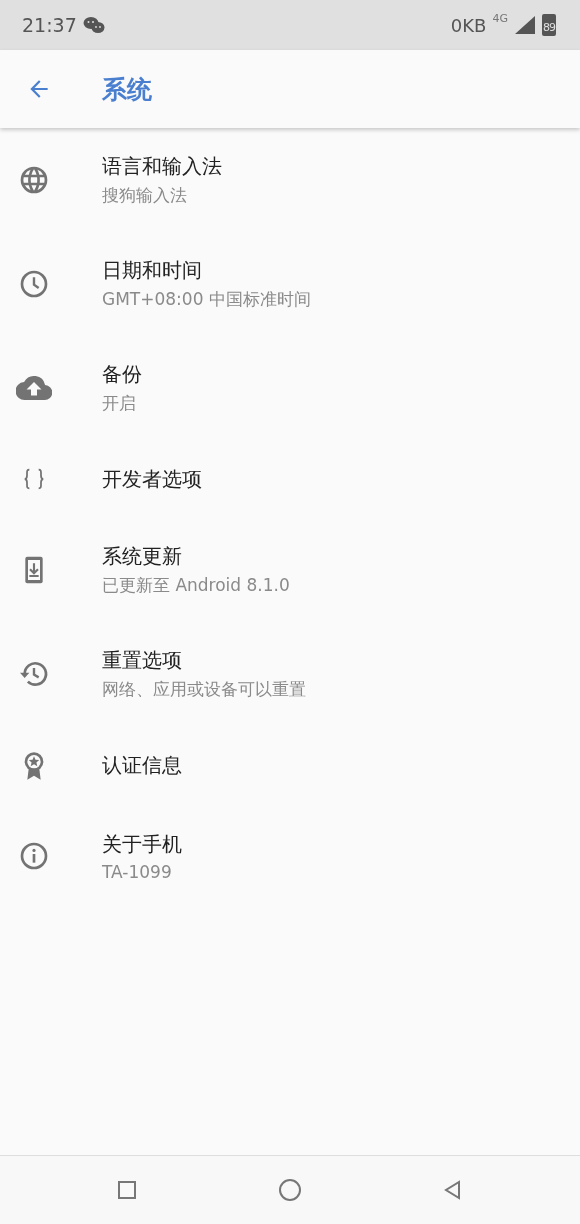 Image resolution: width=580 pixels, height=1224 pixels. Describe the element at coordinates (145, 195) in the screenshot. I see `item-subtitle: 搜狗输入法` at that location.